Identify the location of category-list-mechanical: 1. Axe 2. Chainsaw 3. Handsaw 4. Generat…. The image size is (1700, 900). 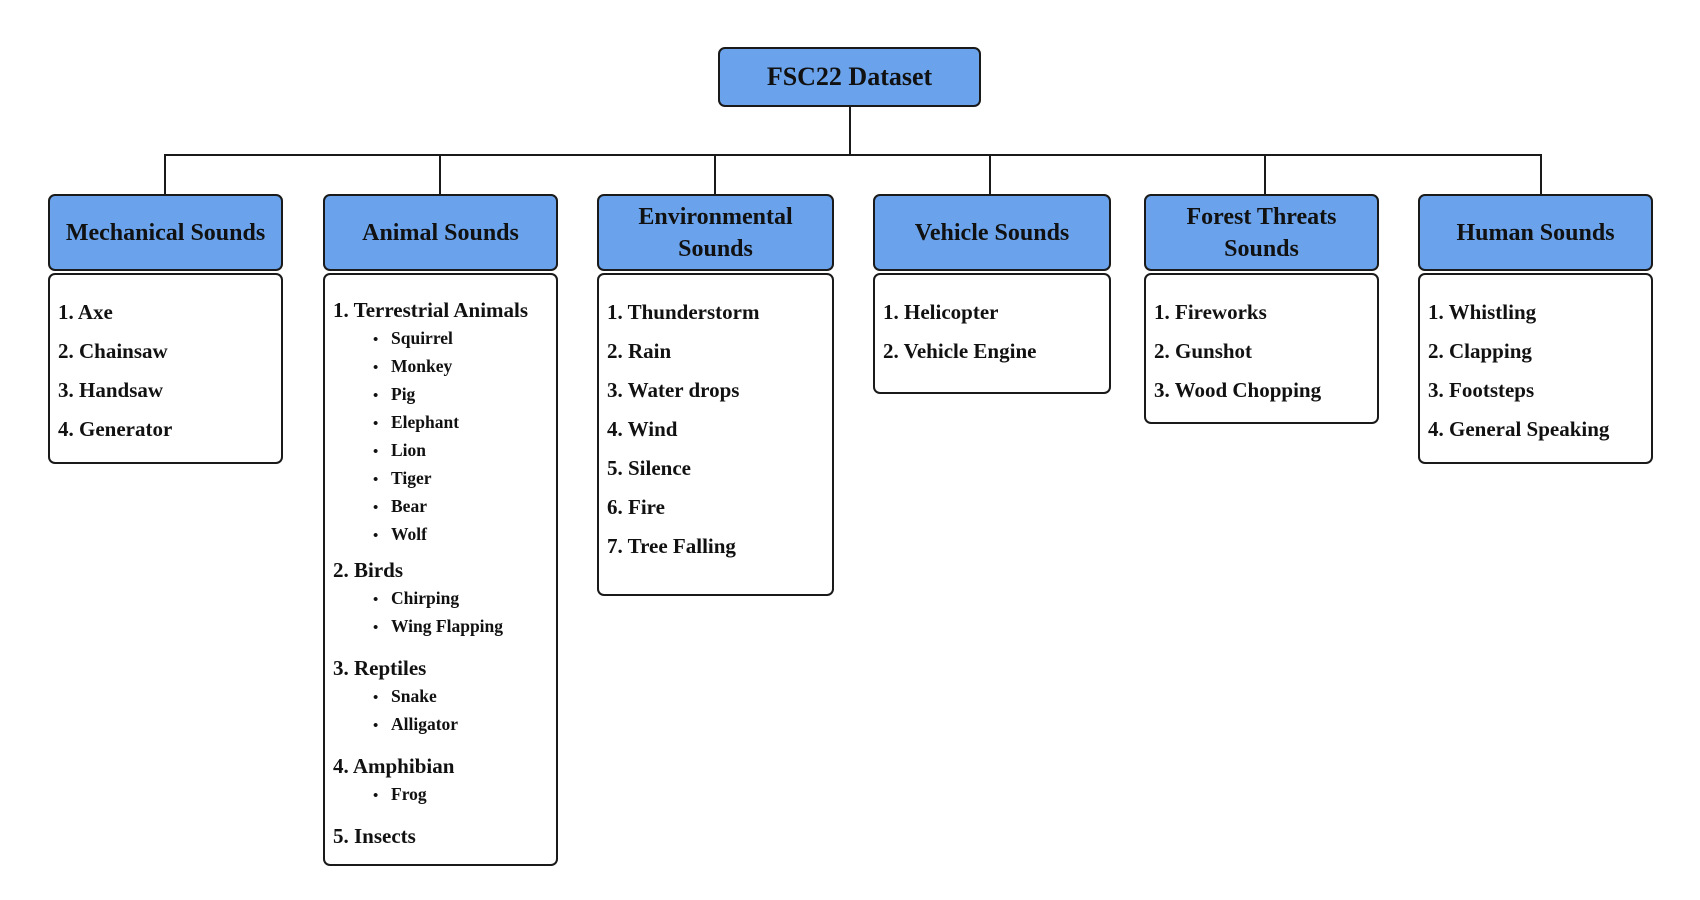
(165, 368).